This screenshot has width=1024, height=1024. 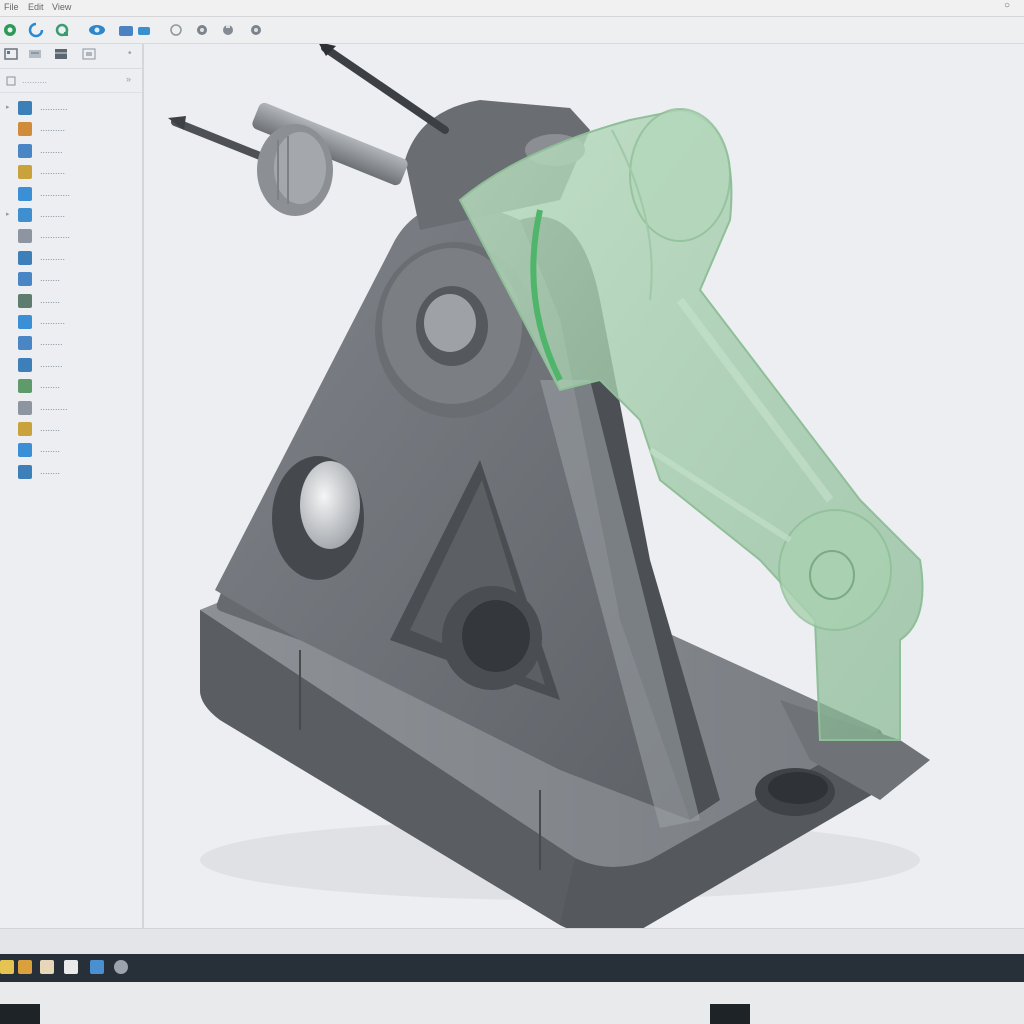 I want to click on display-tab-icon, so click(x=89, y=54).